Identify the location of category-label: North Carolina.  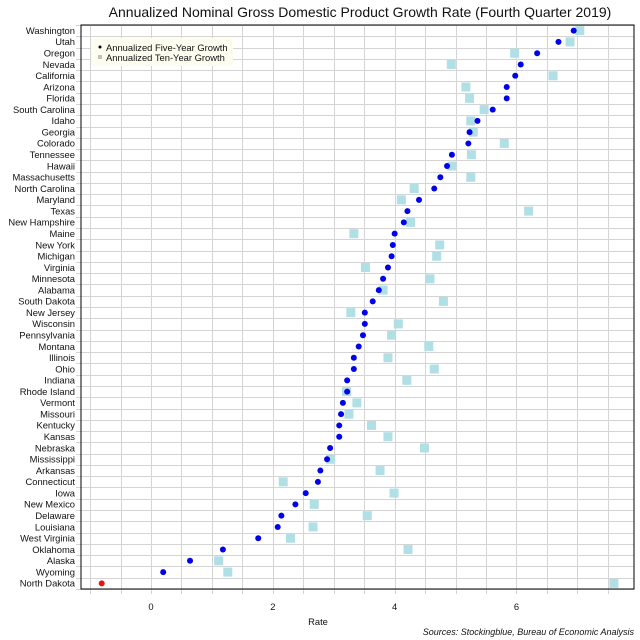
(45, 188).